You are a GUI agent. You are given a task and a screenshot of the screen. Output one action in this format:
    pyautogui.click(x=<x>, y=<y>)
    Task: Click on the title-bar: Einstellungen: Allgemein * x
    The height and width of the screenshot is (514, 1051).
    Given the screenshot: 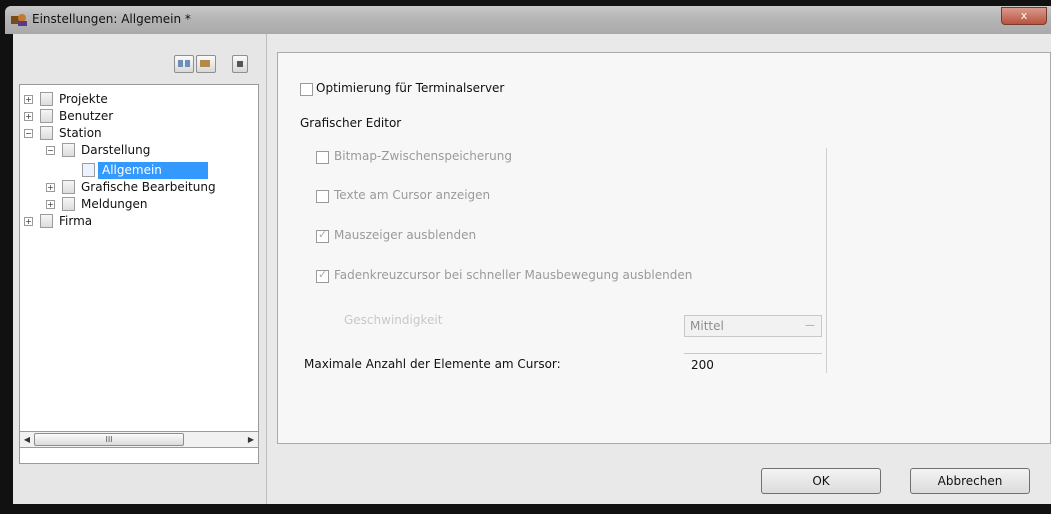 What is the action you would take?
    pyautogui.click(x=528, y=20)
    